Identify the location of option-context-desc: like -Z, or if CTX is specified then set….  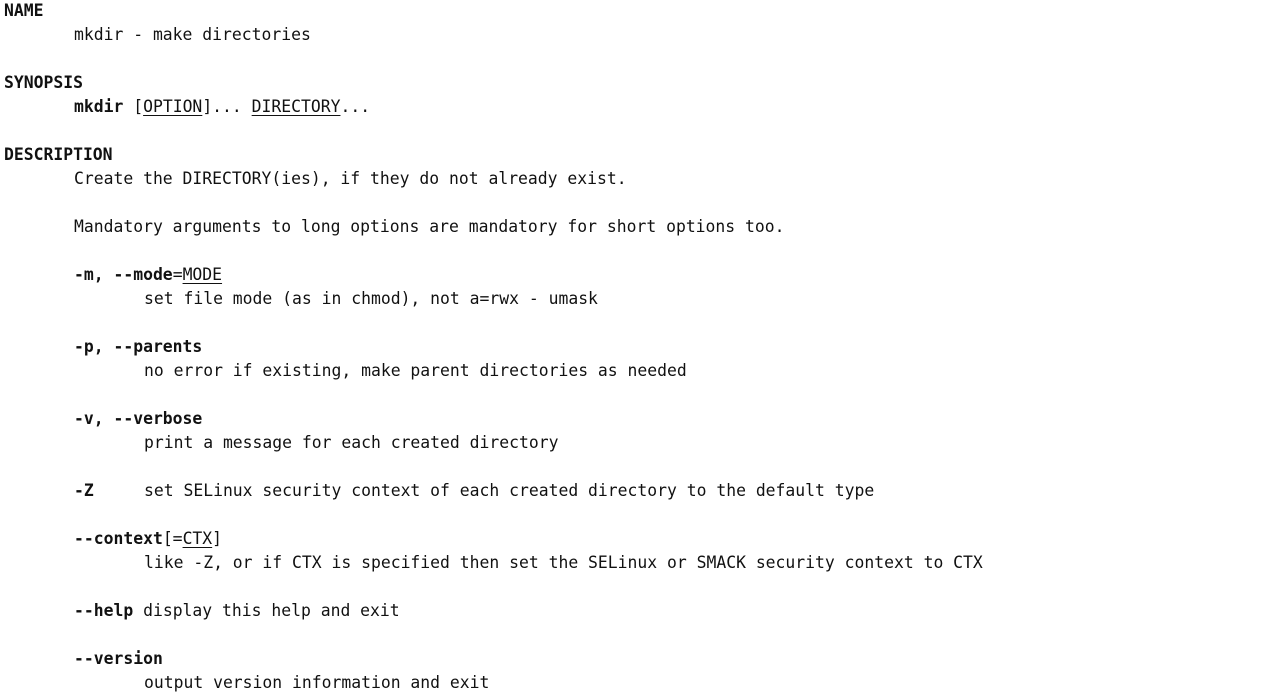
(563, 562).